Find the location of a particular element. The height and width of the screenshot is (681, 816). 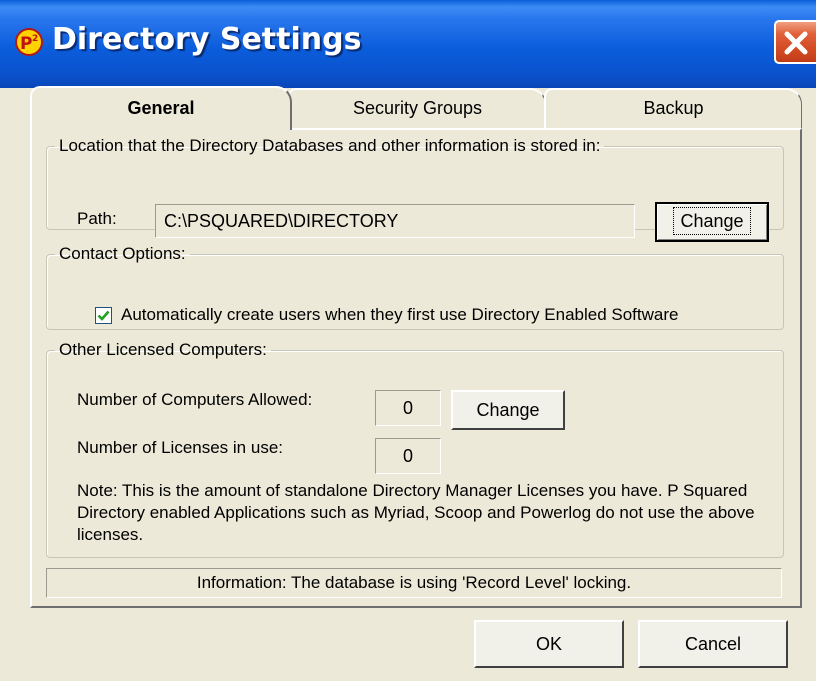

contact-legend: Contact Options: is located at coordinates (122, 253).